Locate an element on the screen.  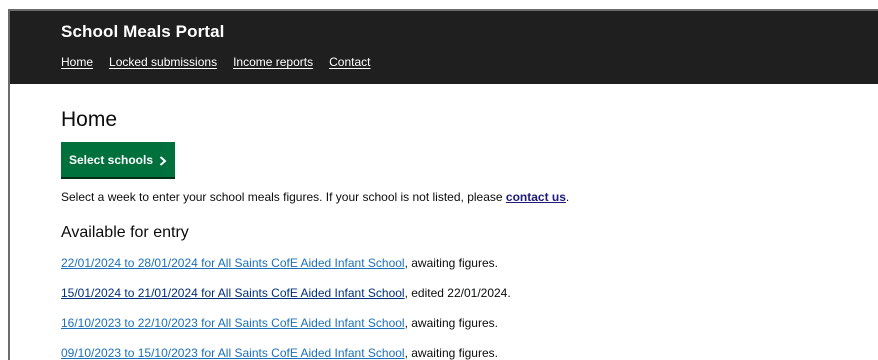
service-name: School Meals Portal is located at coordinates (142, 32).